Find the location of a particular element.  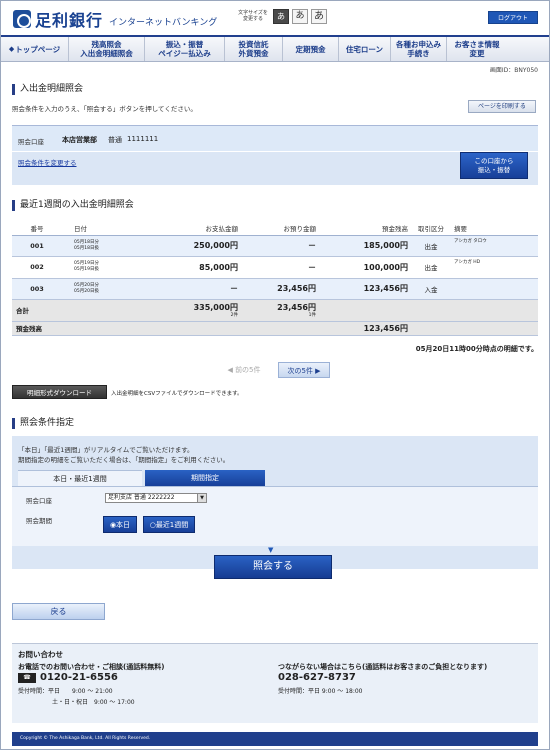

row-payment: 250,000円 is located at coordinates (192, 246).